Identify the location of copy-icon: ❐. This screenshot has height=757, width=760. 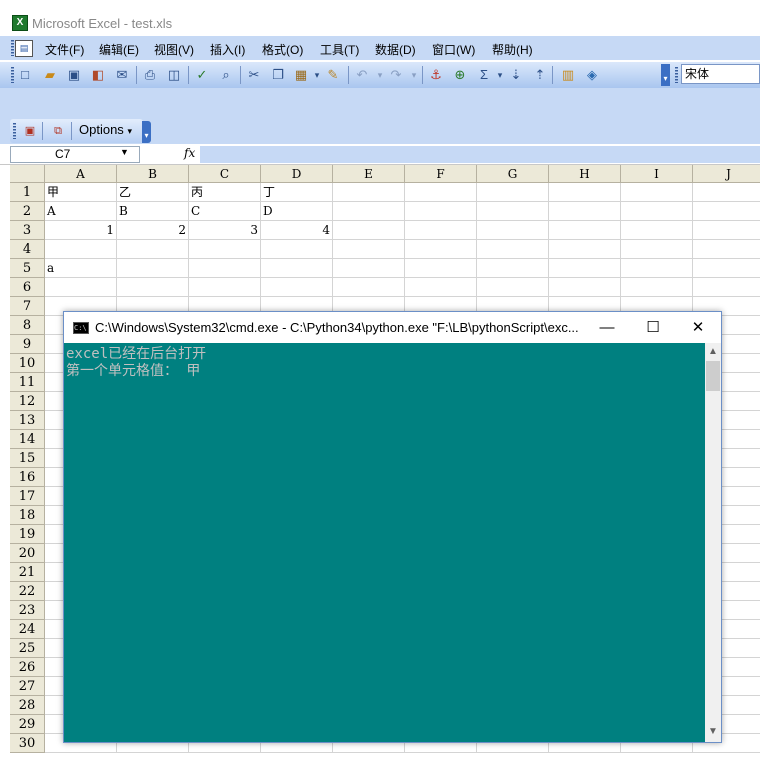
(278, 75).